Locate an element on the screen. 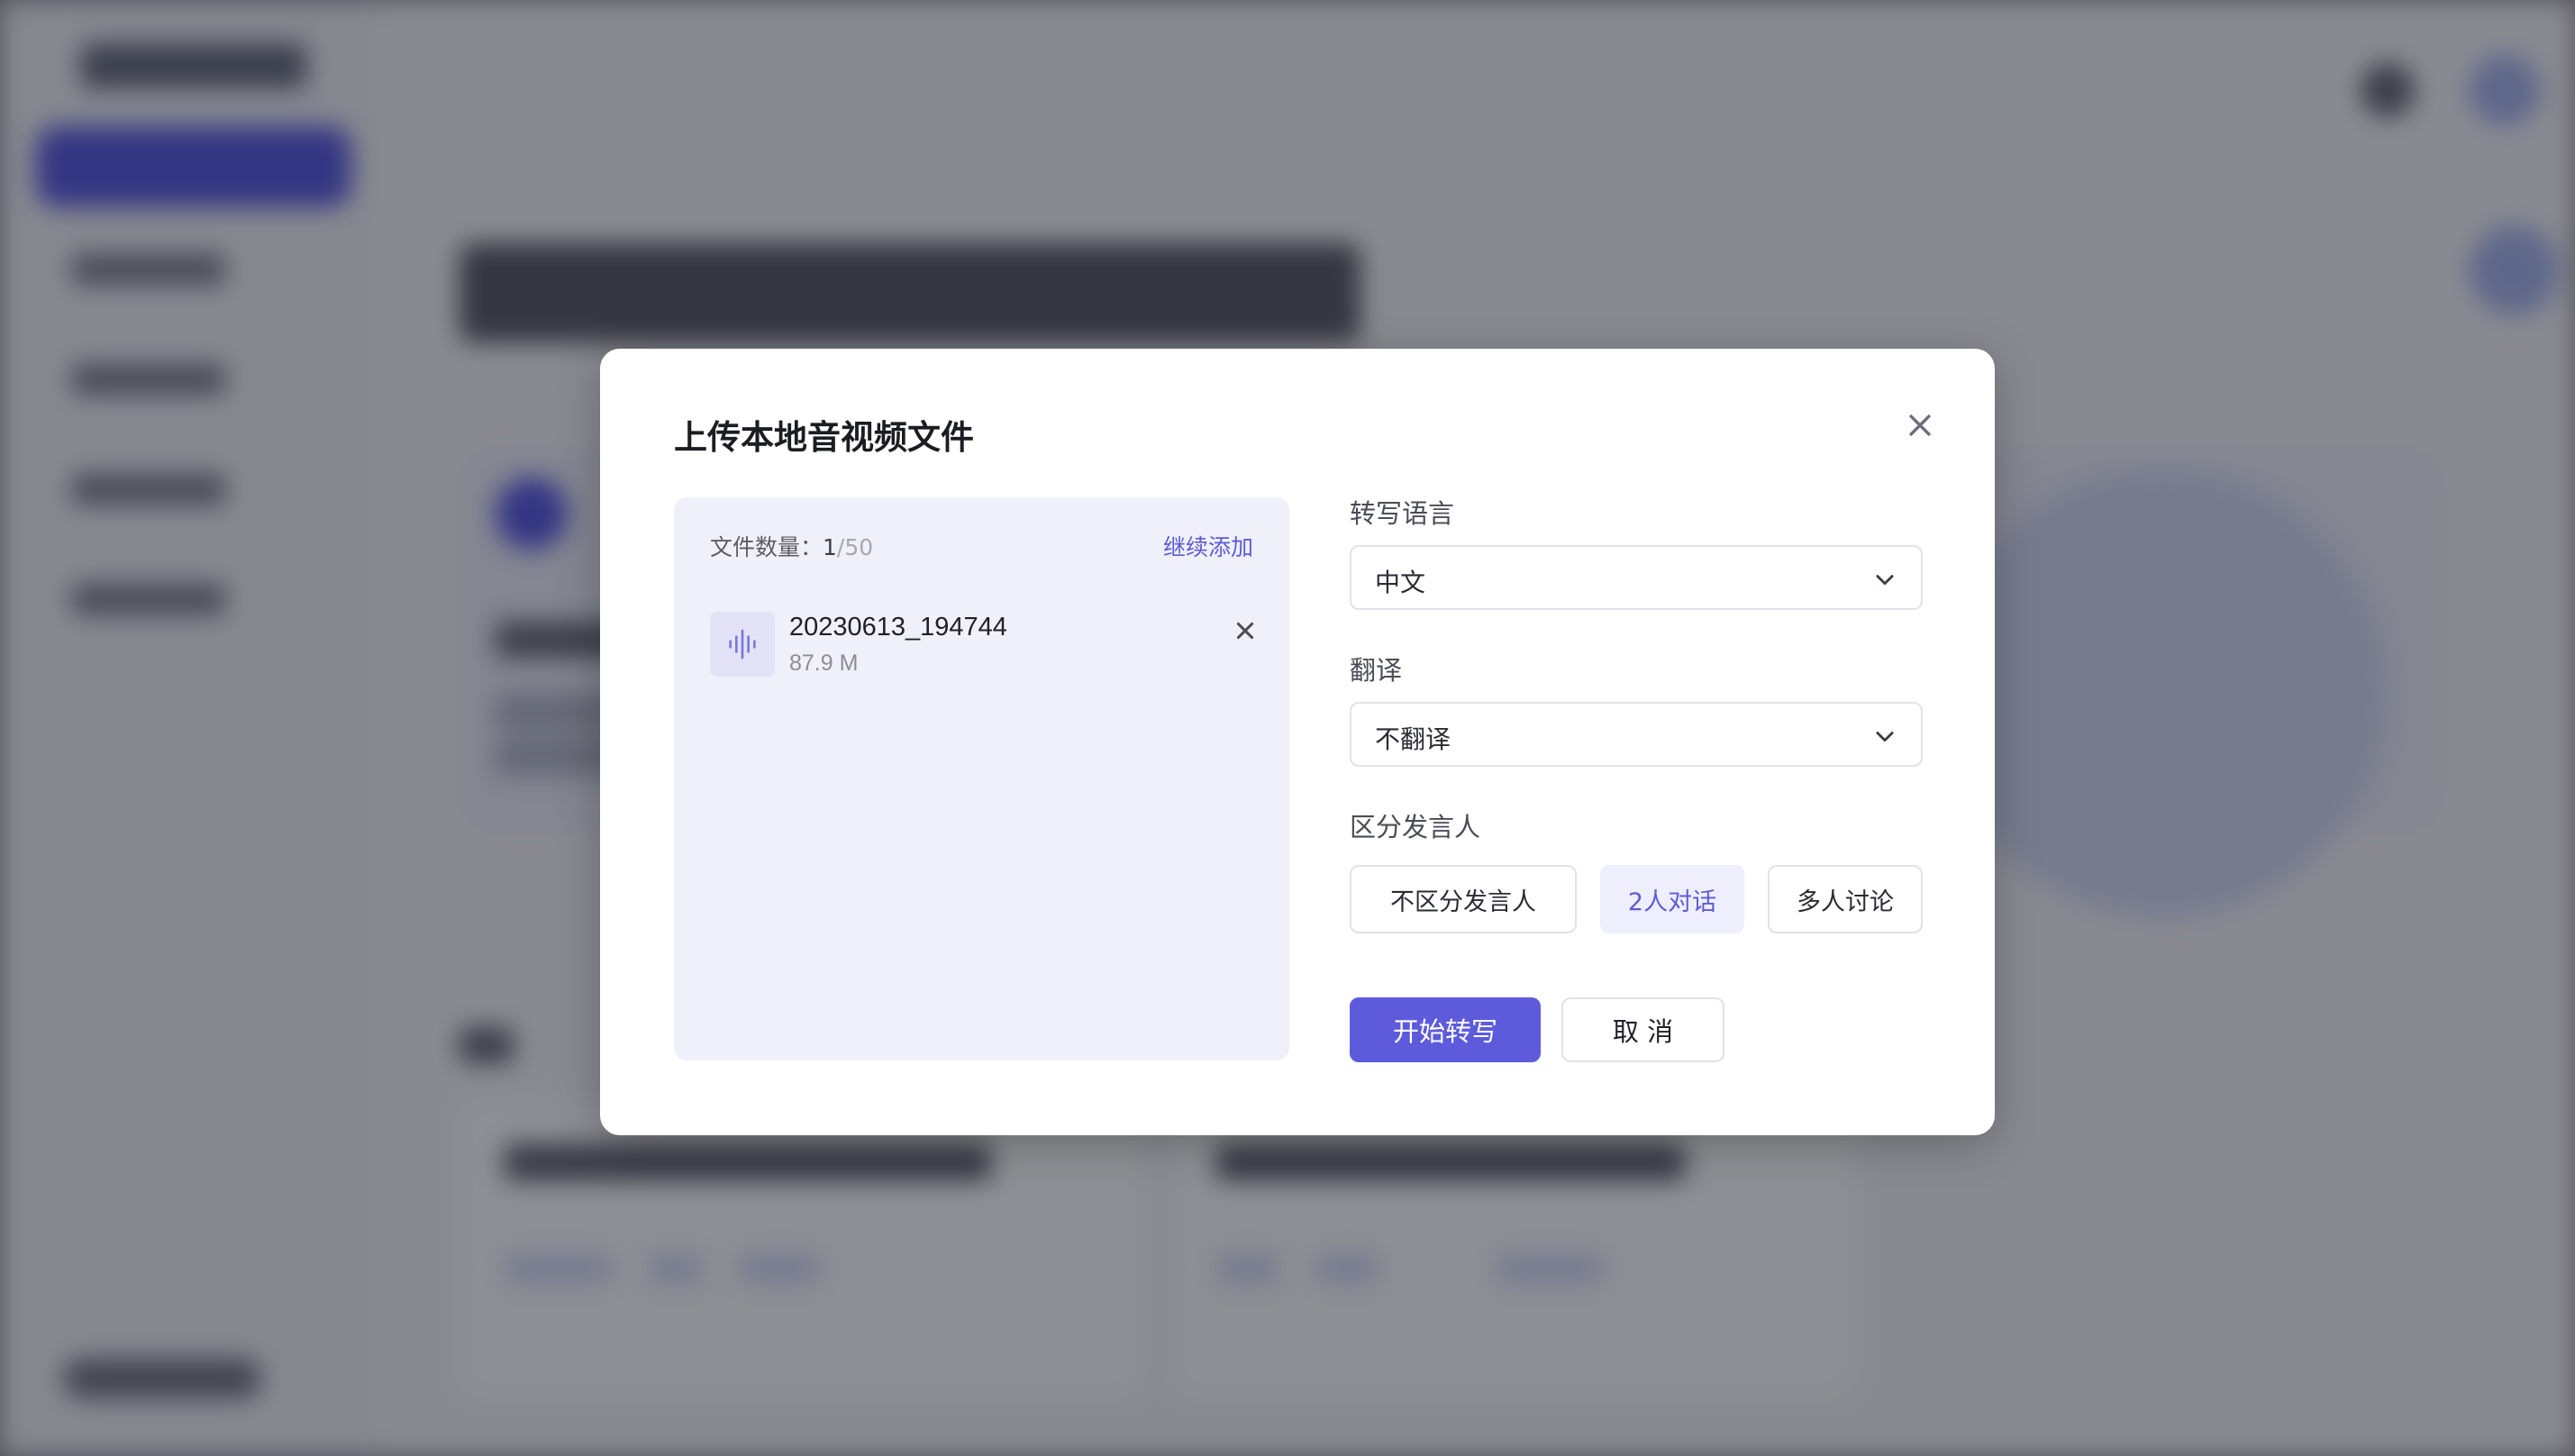 This screenshot has height=1456, width=2575. language-label: 转写语言 is located at coordinates (1402, 513).